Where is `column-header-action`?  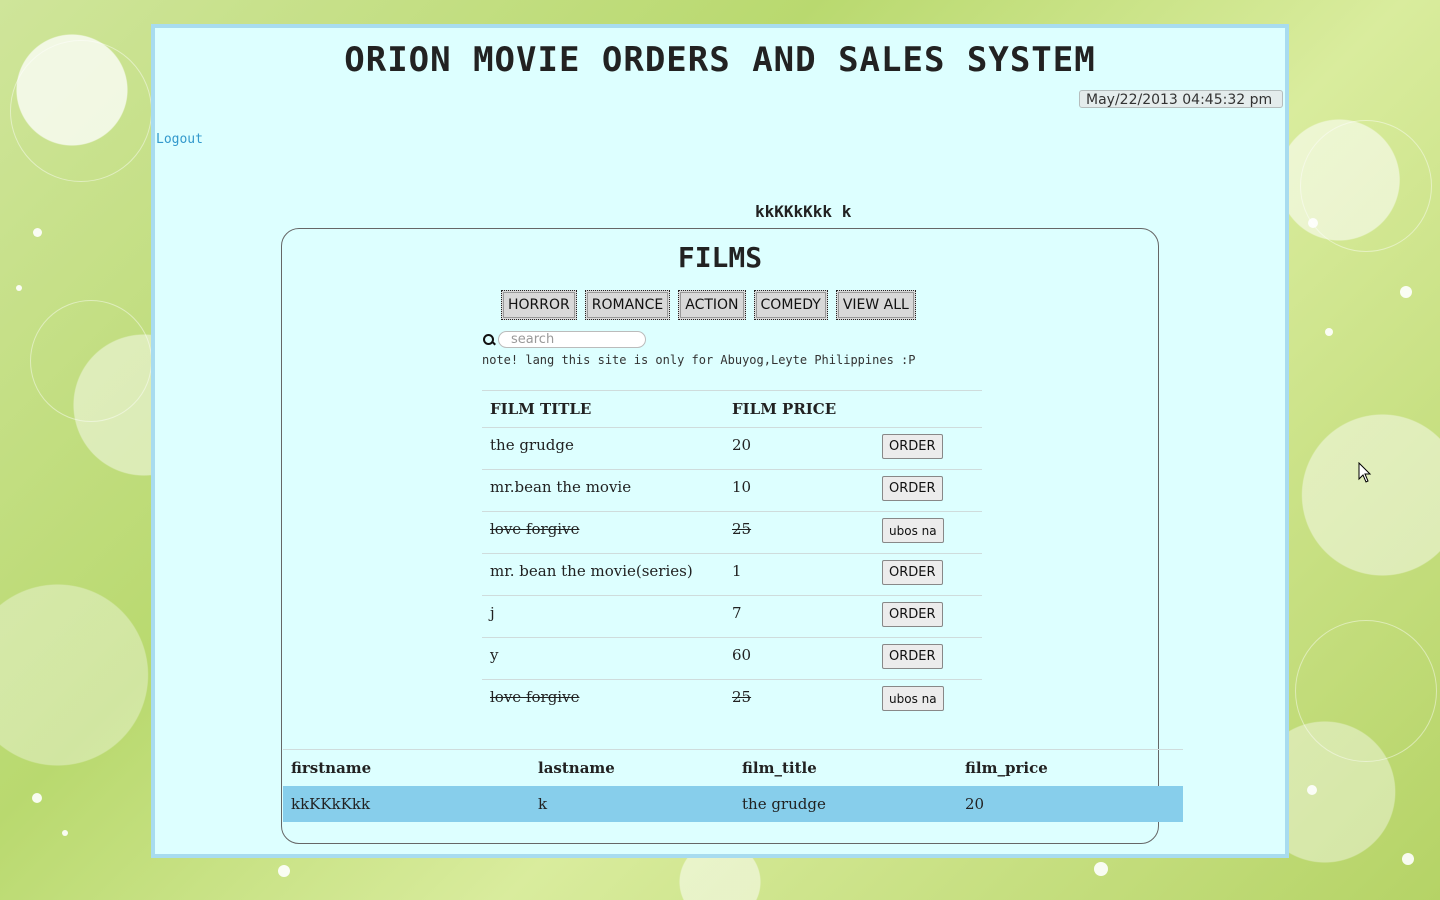
column-header-action is located at coordinates (928, 409).